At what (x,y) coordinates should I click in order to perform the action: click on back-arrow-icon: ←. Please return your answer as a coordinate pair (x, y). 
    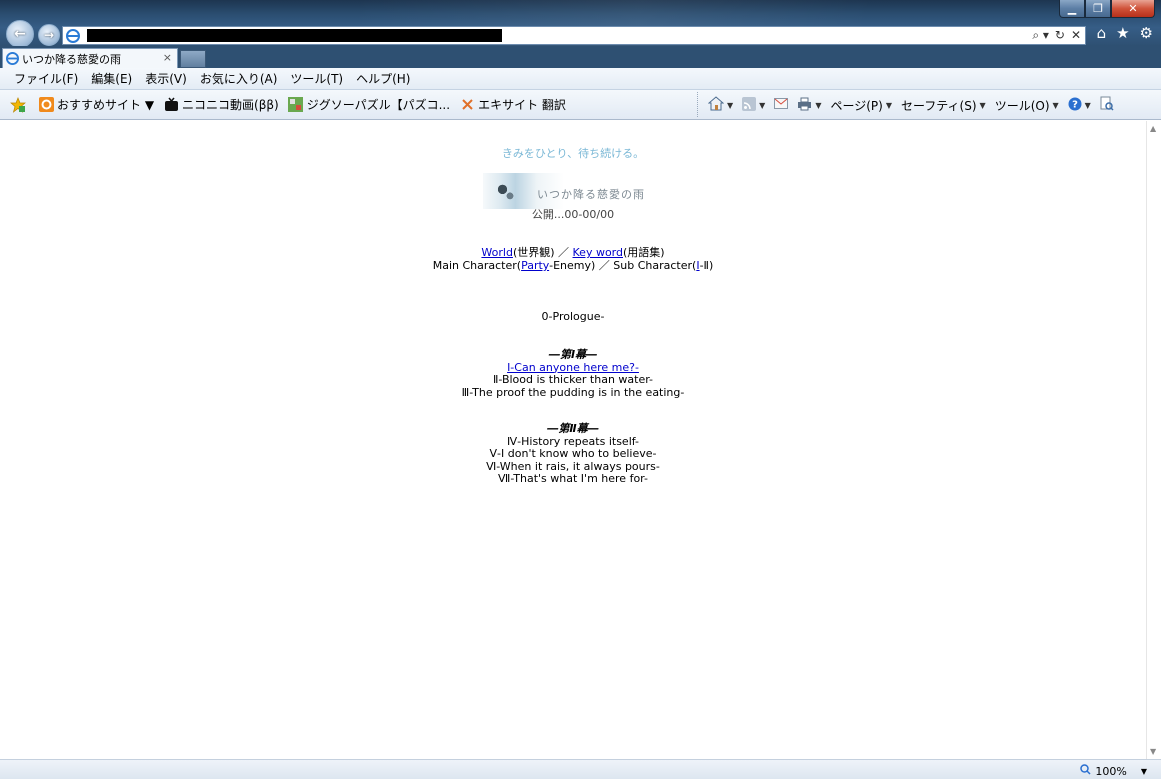
    Looking at the image, I should click on (20, 34).